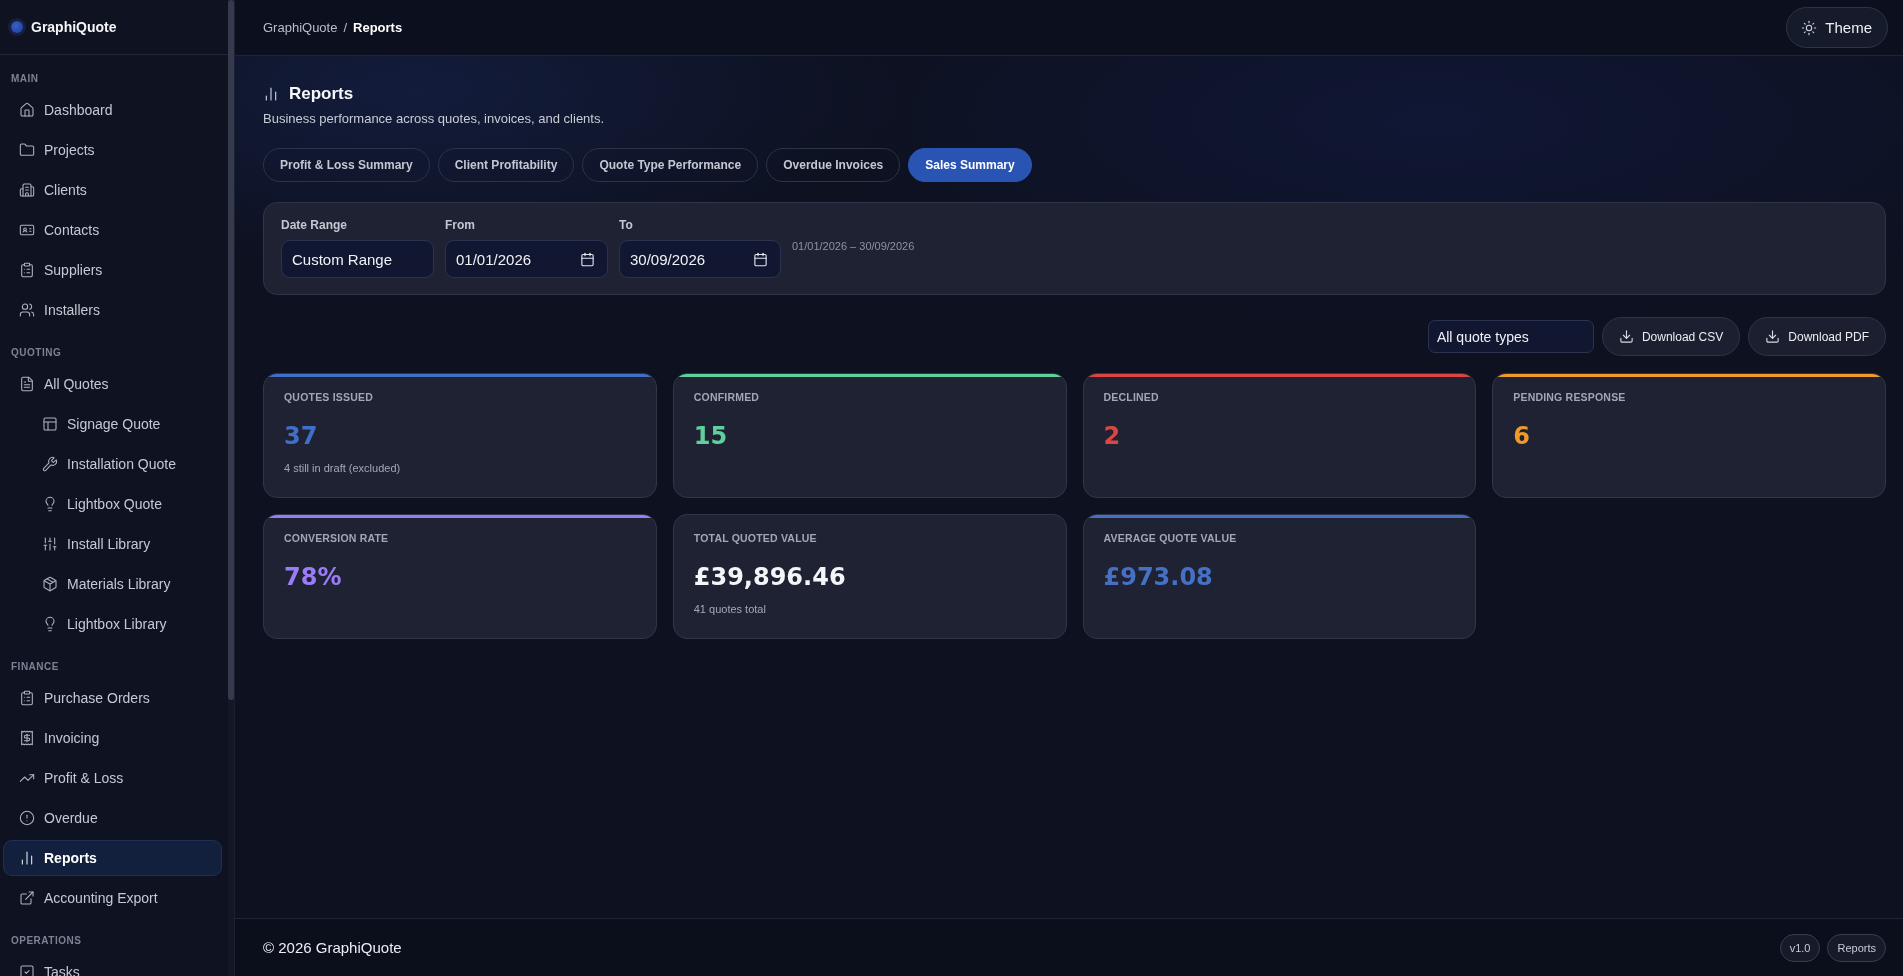 This screenshot has height=976, width=1903. I want to click on brand-name: GraphiQuote, so click(74, 27).